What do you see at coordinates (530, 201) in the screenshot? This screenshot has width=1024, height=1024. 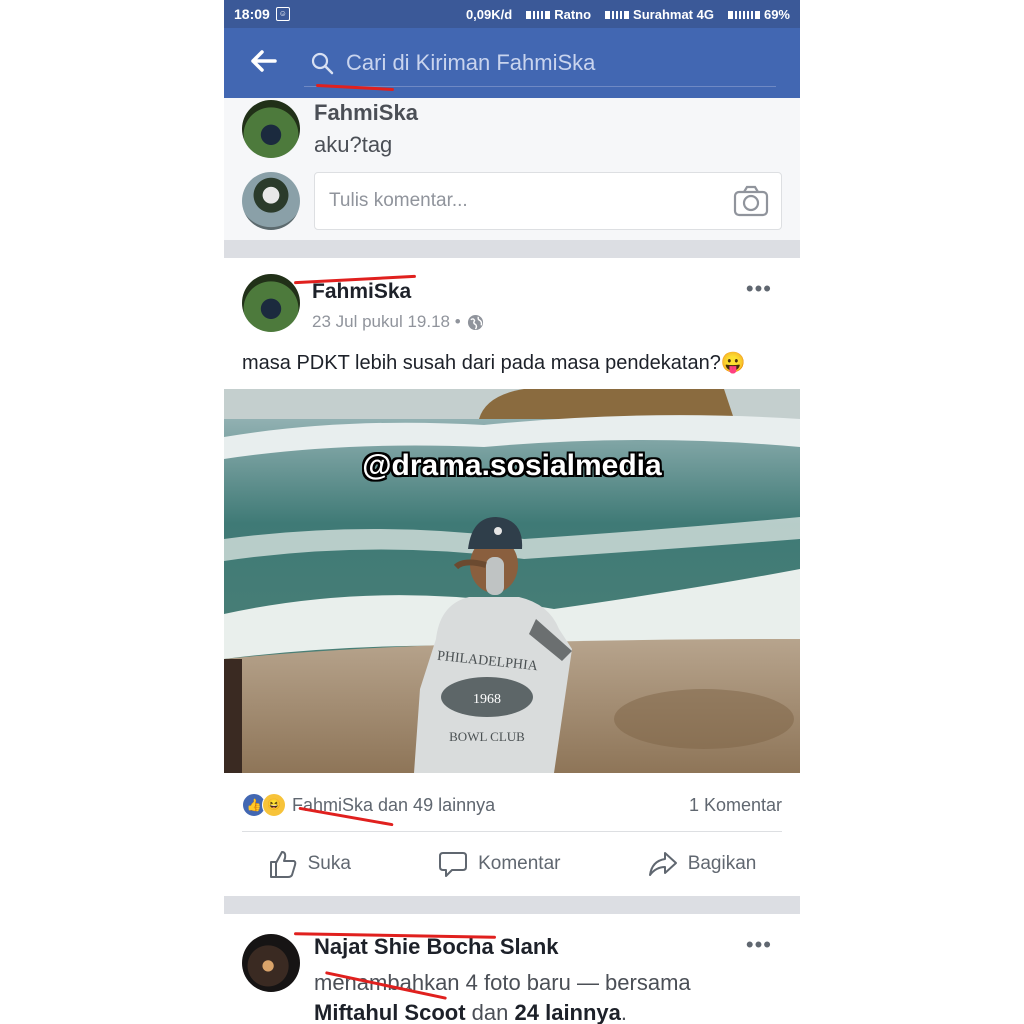 I see `comment-input` at bounding box center [530, 201].